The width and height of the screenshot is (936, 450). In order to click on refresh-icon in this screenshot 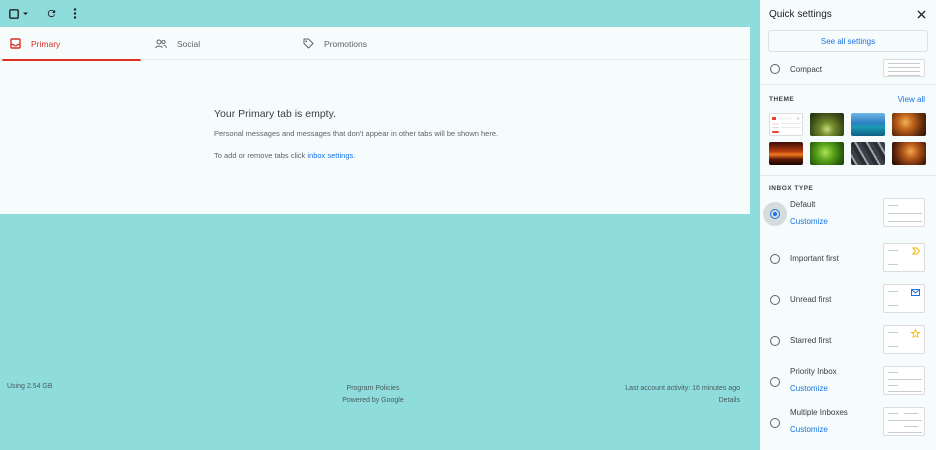, I will do `click(51, 13)`.